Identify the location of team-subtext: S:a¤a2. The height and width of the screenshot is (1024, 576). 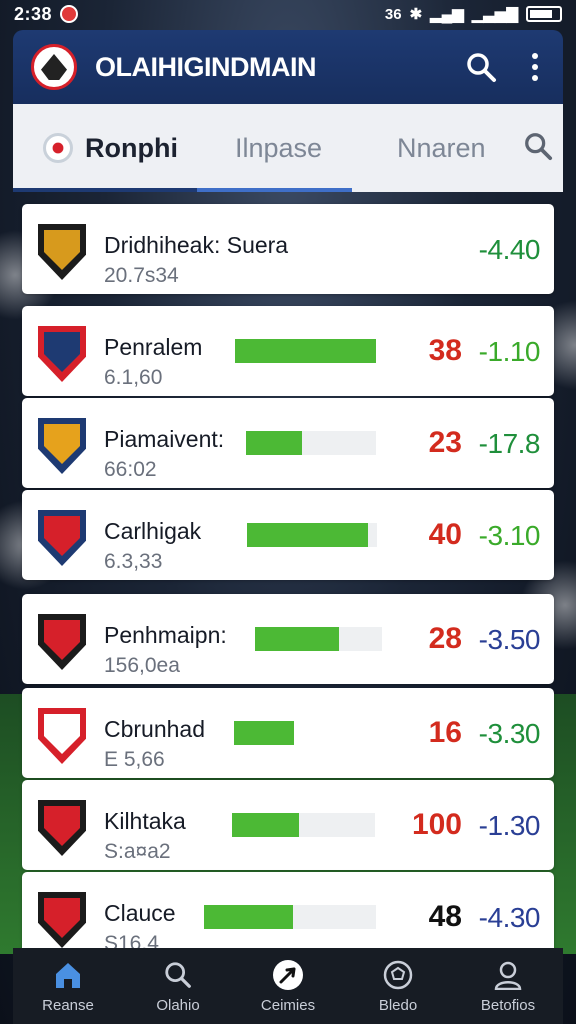
(137, 851).